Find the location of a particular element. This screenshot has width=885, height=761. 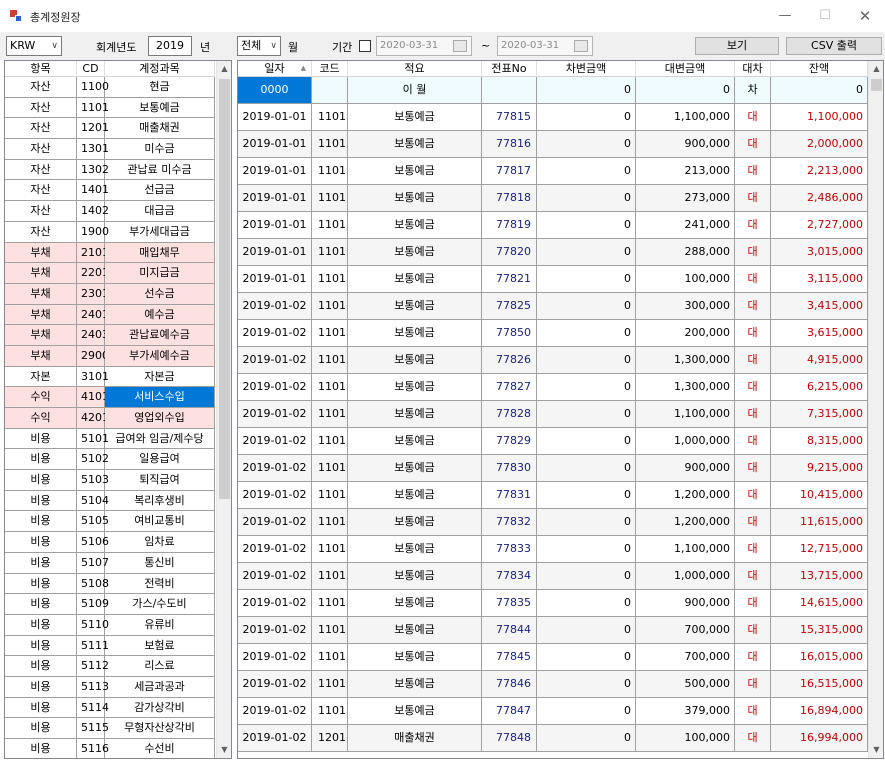

column-header: CD is located at coordinates (91, 69).